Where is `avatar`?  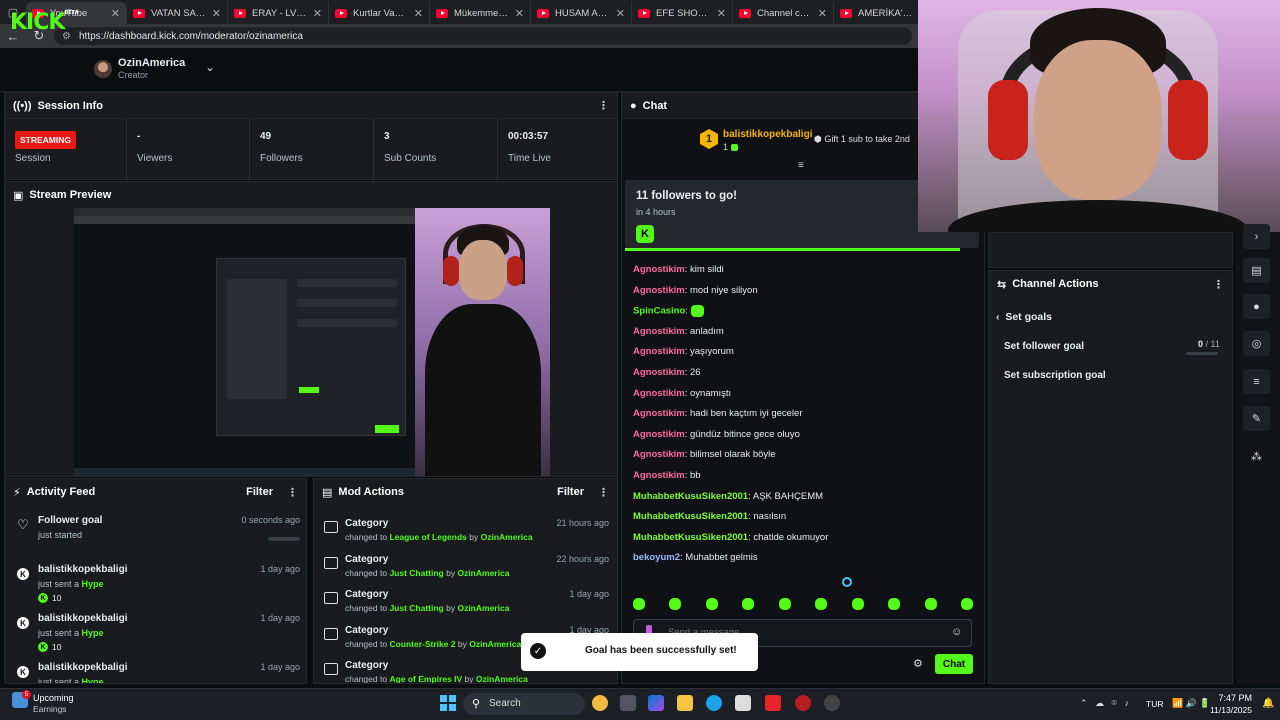 avatar is located at coordinates (103, 69).